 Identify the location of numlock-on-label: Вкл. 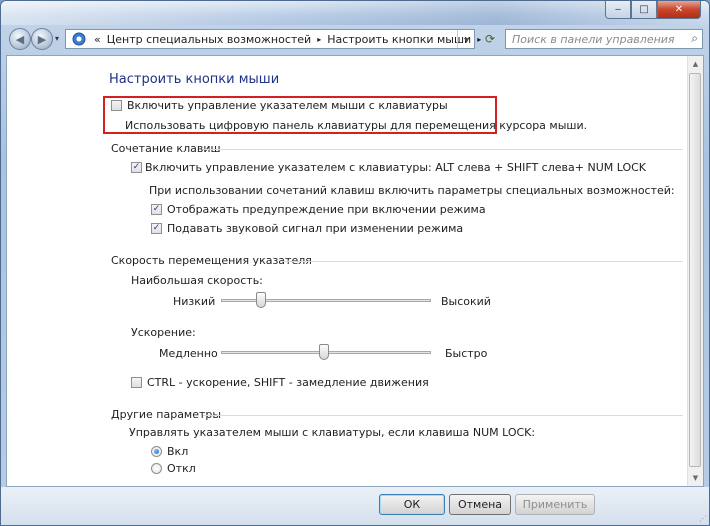
(177, 451).